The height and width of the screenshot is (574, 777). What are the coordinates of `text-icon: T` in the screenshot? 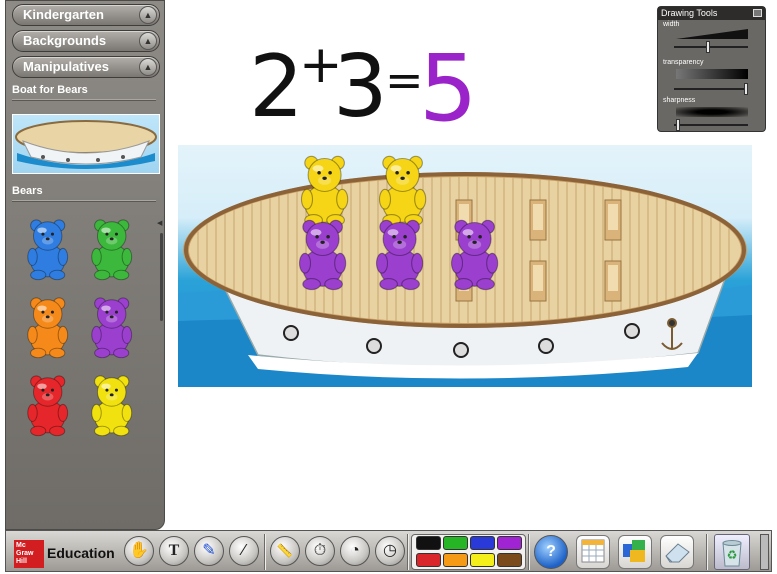 It's located at (174, 550).